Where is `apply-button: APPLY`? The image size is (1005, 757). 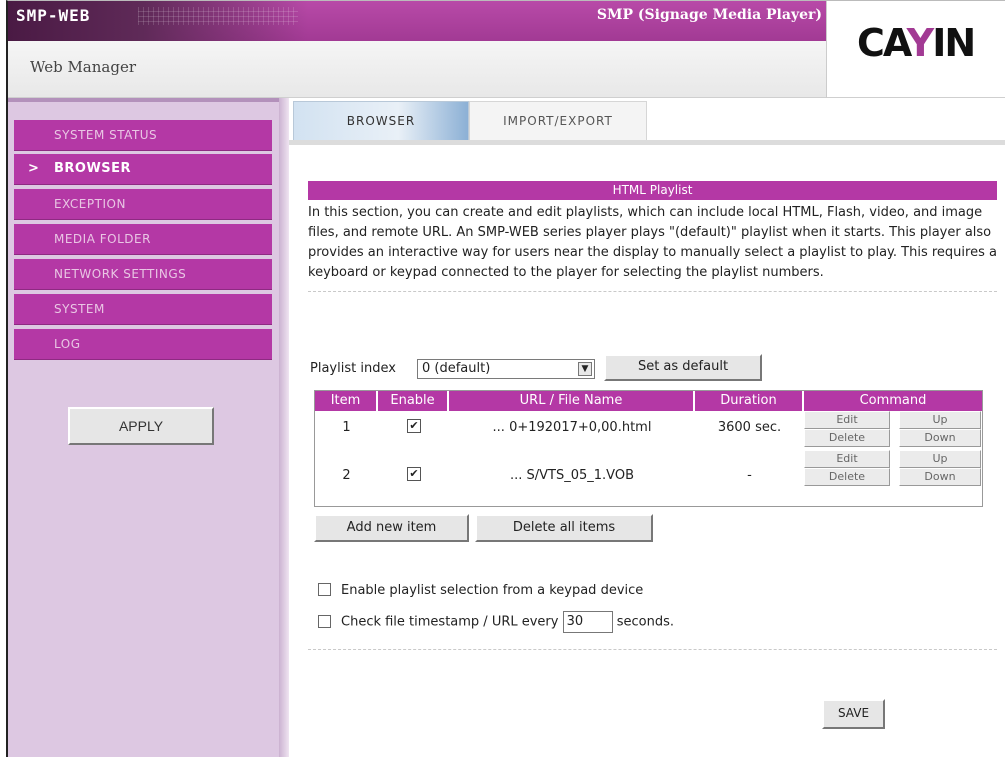
apply-button: APPLY is located at coordinates (141, 426).